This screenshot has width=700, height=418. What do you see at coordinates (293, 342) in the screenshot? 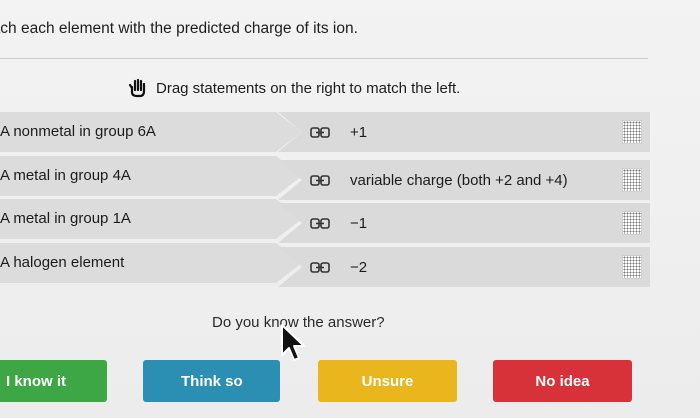
I see `mouse-pointer-icon` at bounding box center [293, 342].